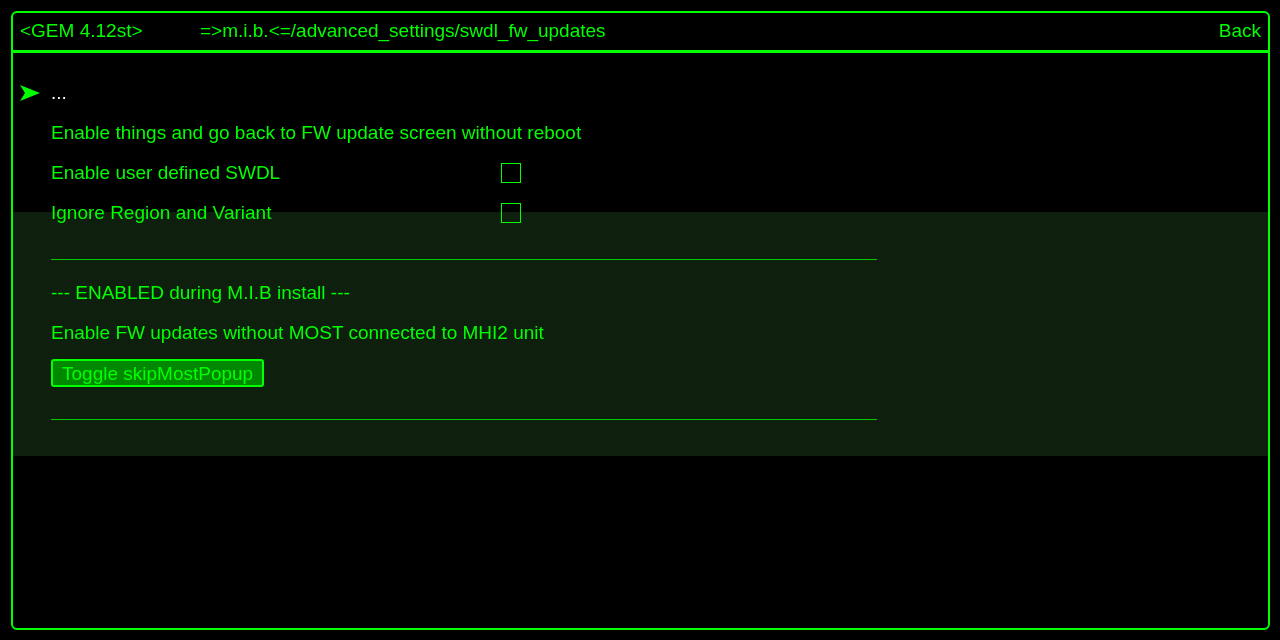  Describe the element at coordinates (166, 172) in the screenshot. I see `checkbox-label: Enable user defined SWDL` at that location.